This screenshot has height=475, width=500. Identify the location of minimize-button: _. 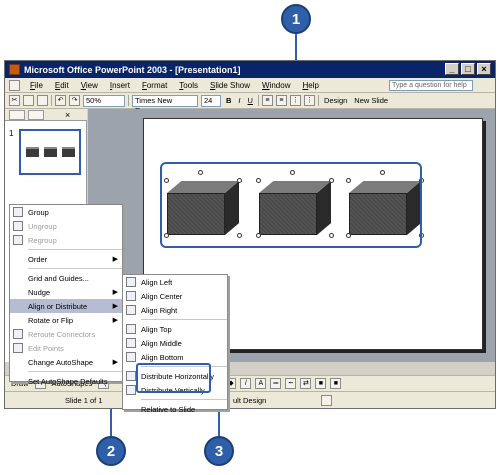
(452, 69).